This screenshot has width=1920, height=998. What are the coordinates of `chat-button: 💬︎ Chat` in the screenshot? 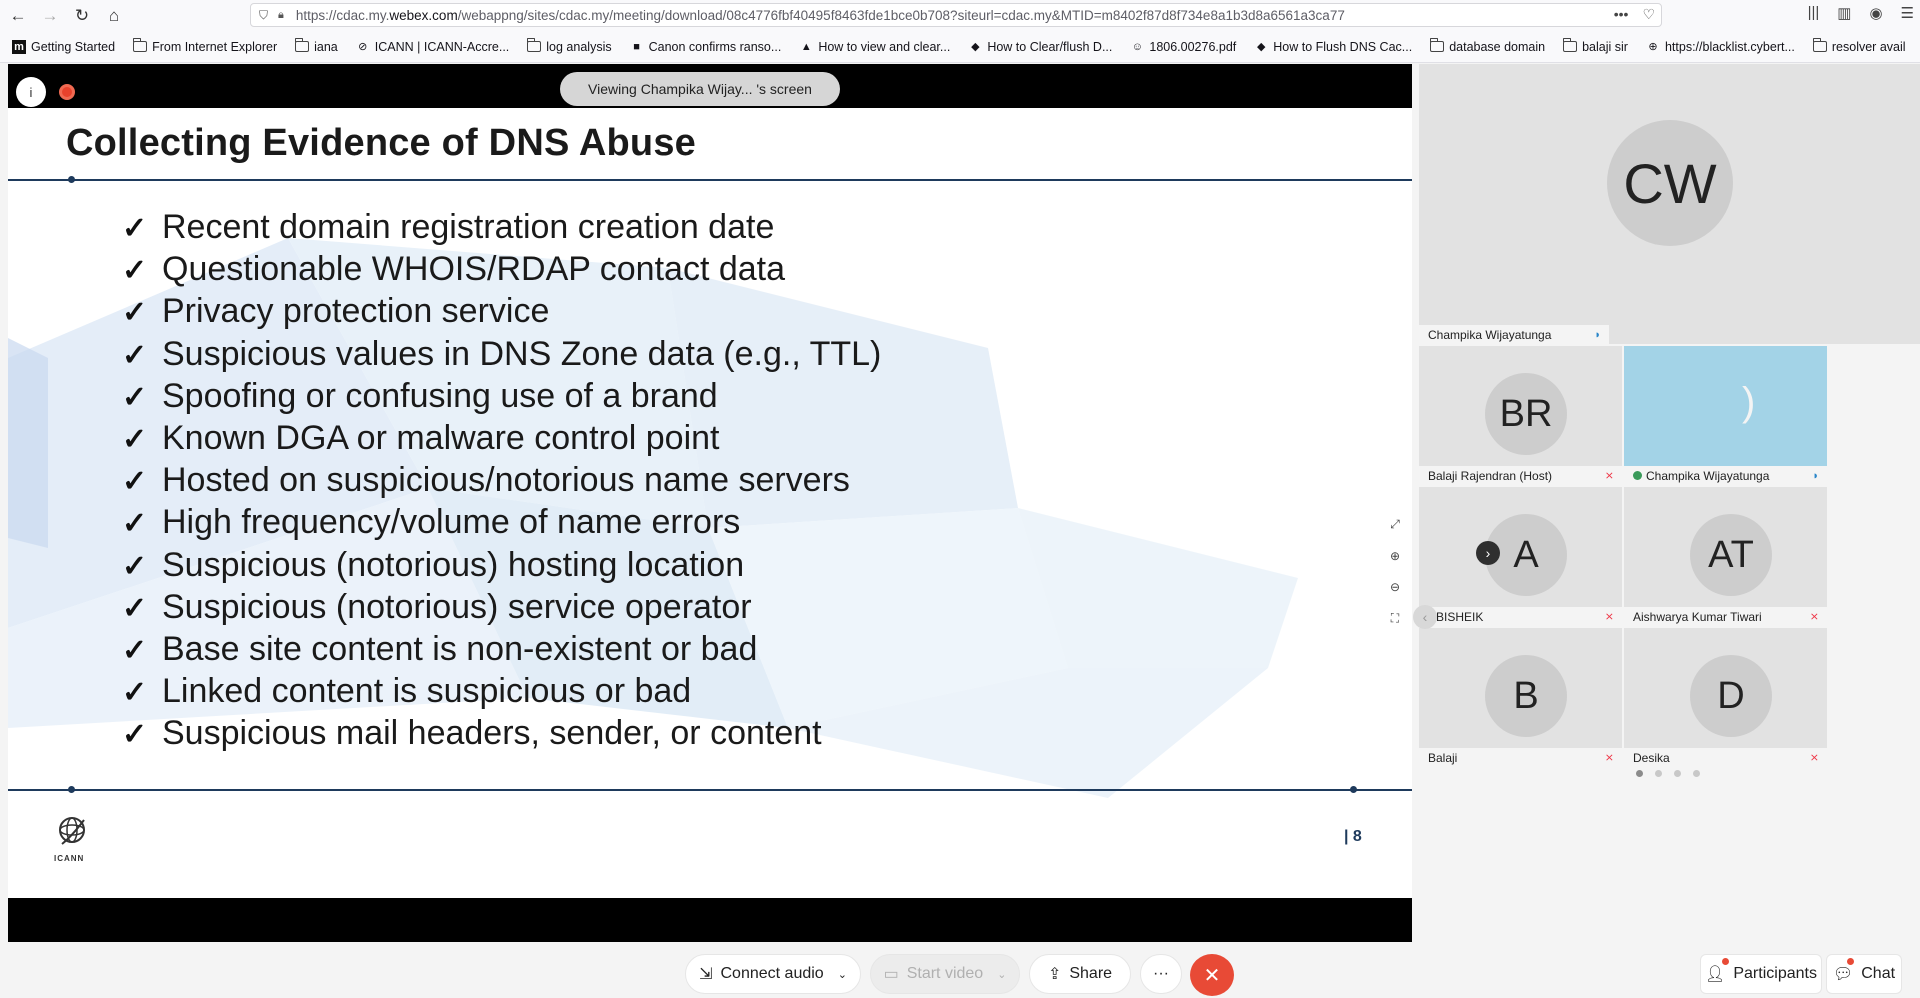 It's located at (1864, 974).